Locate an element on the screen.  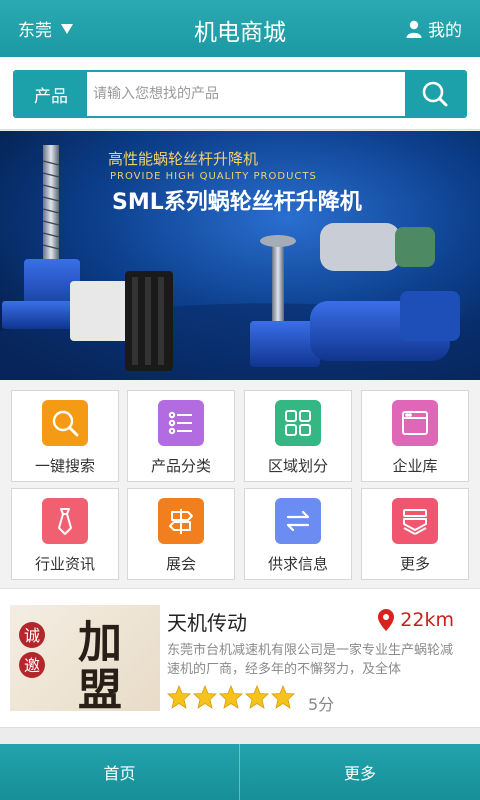
svg-text: 诚 is located at coordinates (32, 635).